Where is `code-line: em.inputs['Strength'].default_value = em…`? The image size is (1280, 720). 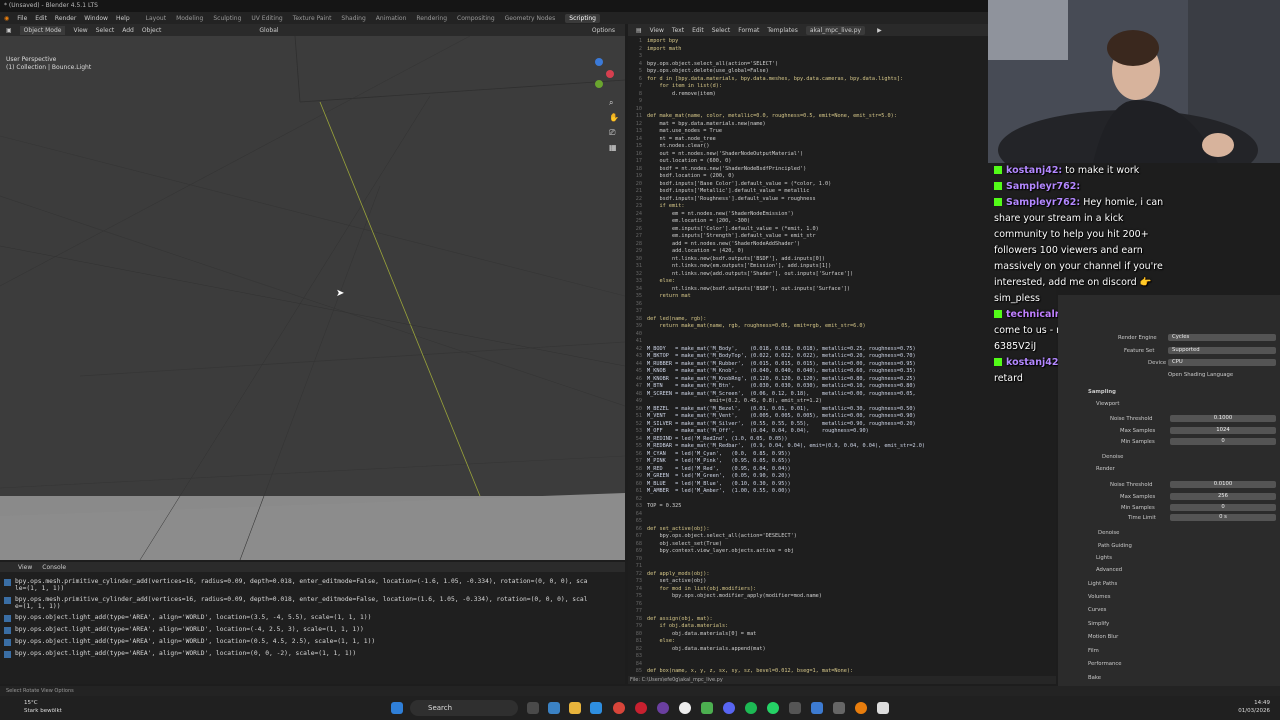
code-line: em.inputs['Strength'].default_value = em… is located at coordinates (731, 236).